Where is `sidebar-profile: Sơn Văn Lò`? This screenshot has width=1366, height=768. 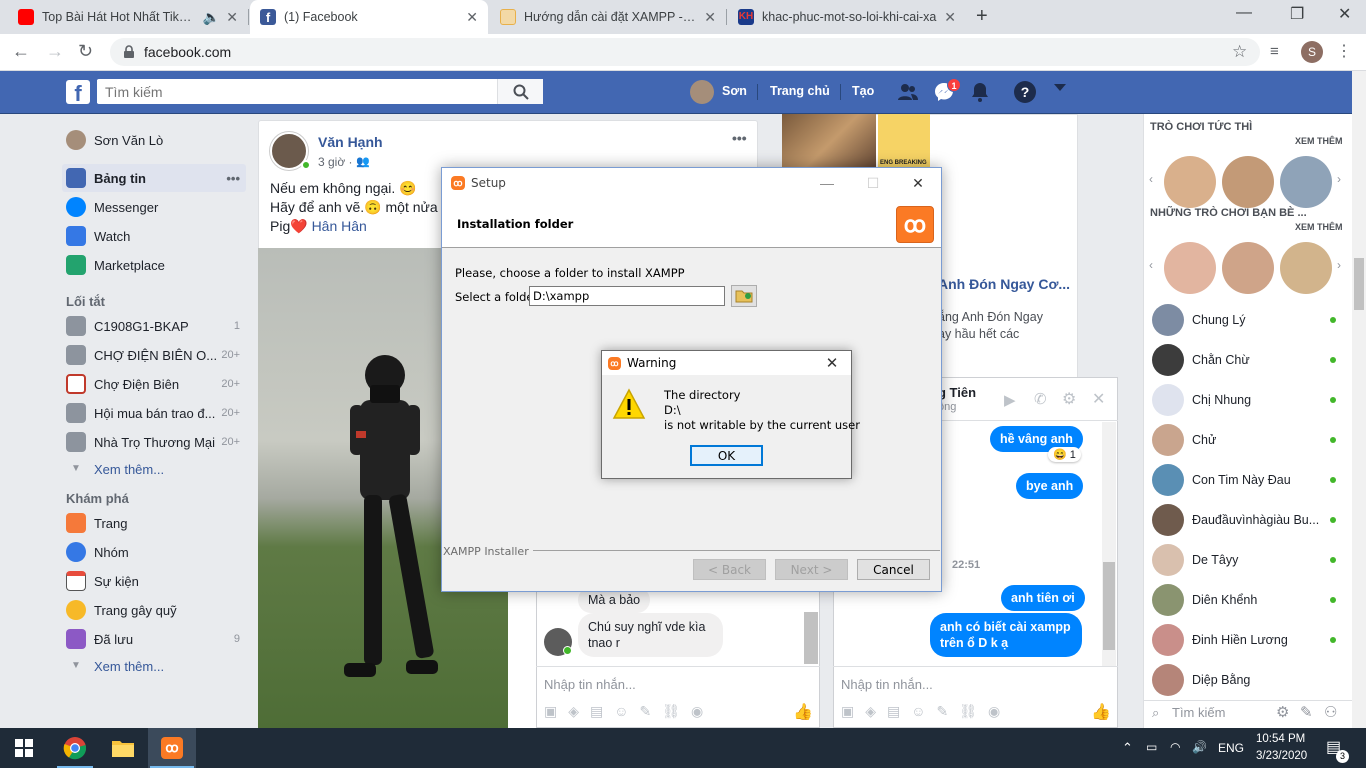 sidebar-profile: Sơn Văn Lò is located at coordinates (154, 140).